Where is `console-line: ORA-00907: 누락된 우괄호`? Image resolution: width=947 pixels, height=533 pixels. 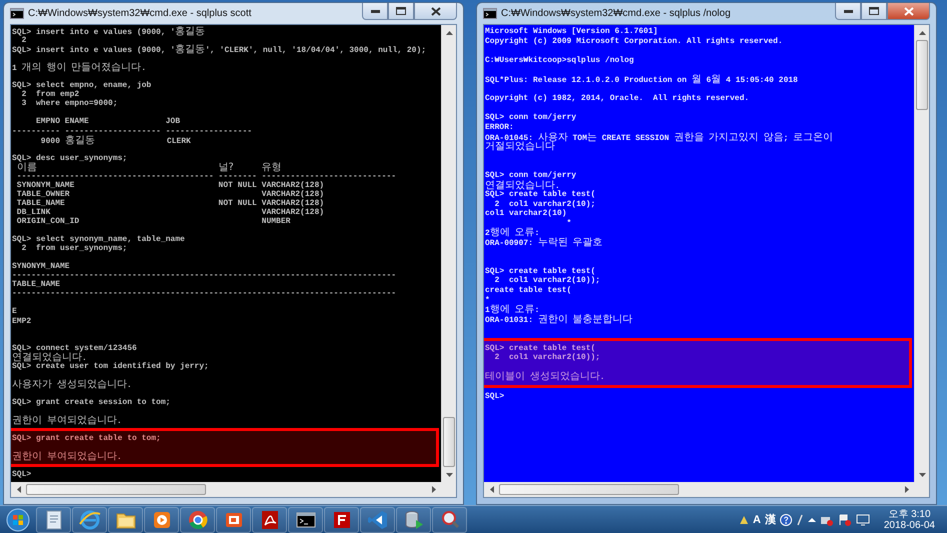 console-line: ORA-00907: 누락된 우괄호 is located at coordinates (544, 243).